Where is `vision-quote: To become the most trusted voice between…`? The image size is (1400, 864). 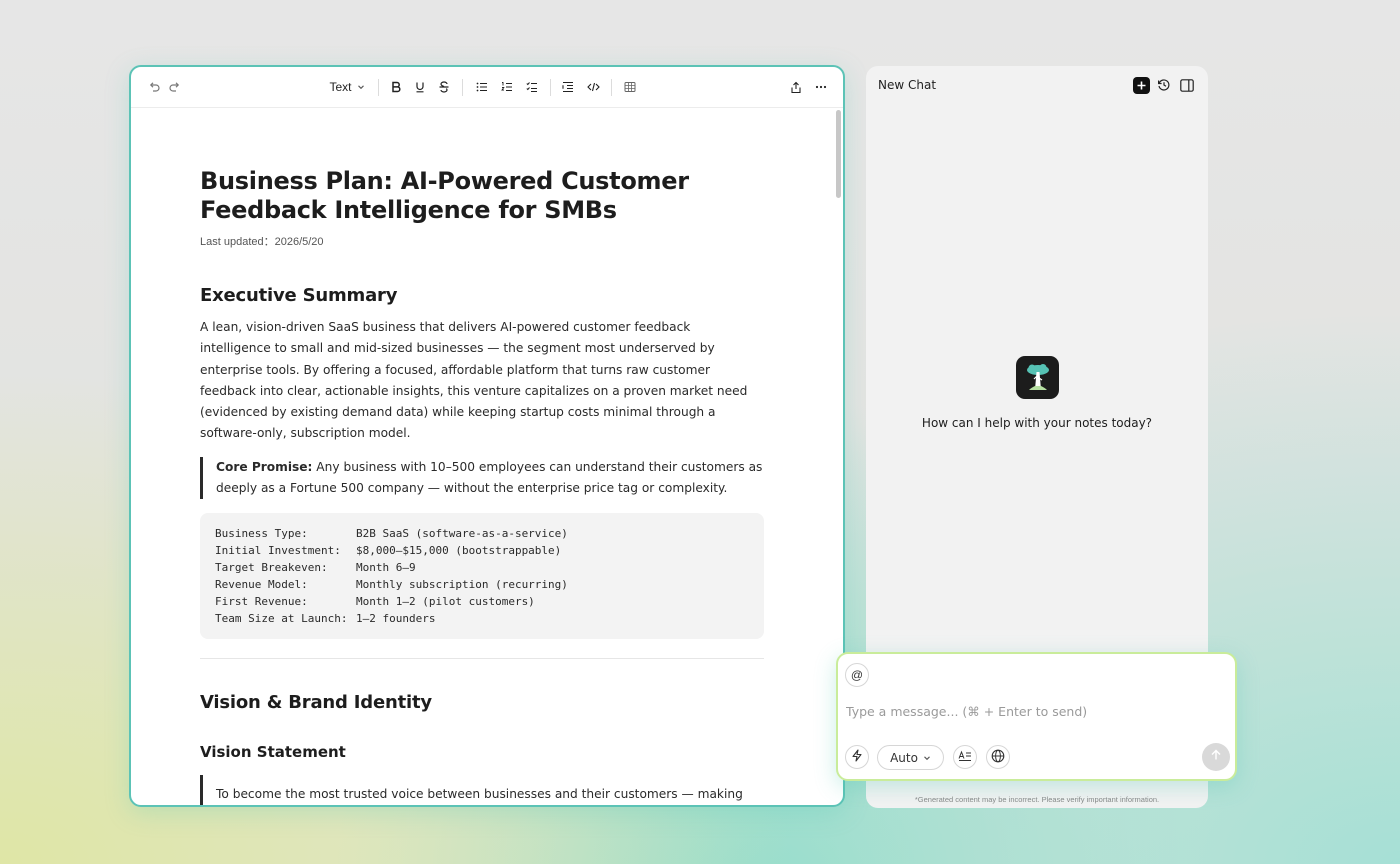 vision-quote: To become the most trusted voice between… is located at coordinates (482, 790).